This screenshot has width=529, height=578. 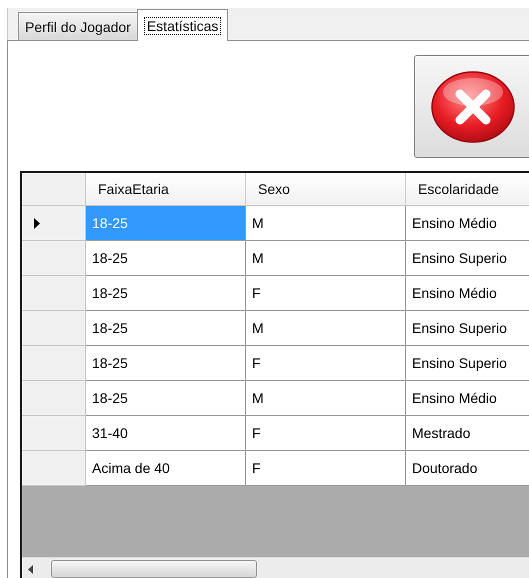 I want to click on column-header: Sexo, so click(x=326, y=189).